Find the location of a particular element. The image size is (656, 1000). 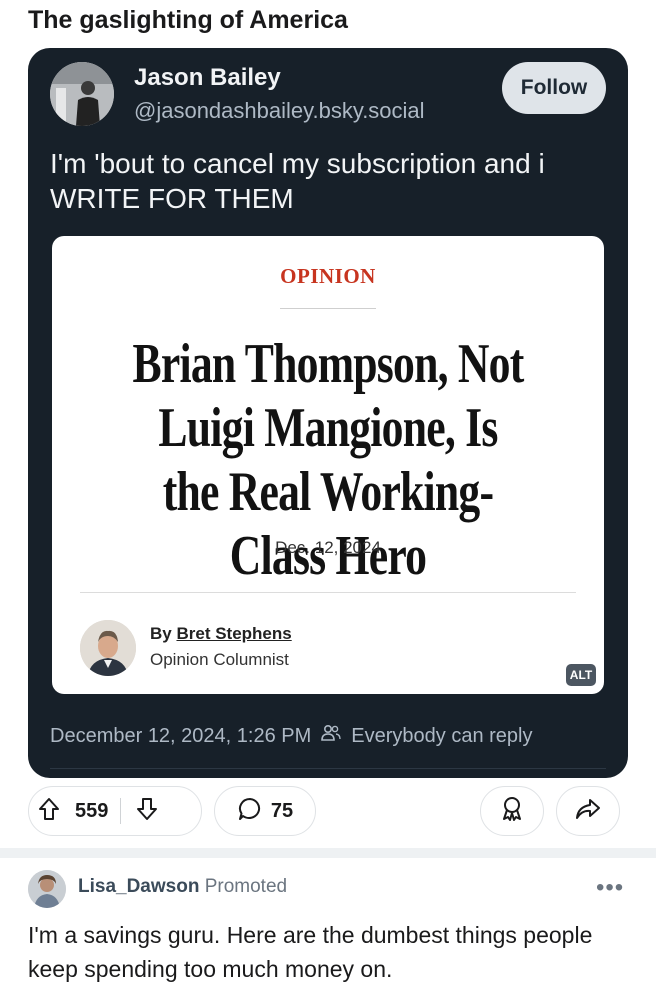

arrow-down-icon is located at coordinates (147, 811).